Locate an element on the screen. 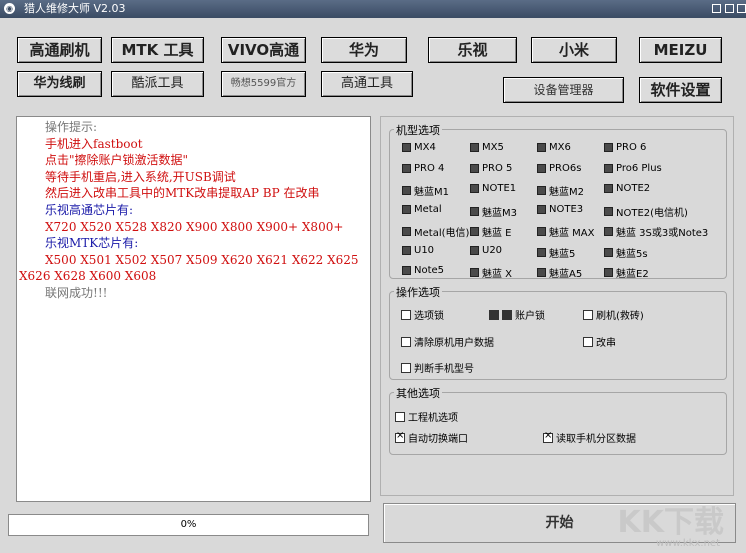 This screenshot has width=746, height=553. app-icon: ◉ is located at coordinates (9, 8).